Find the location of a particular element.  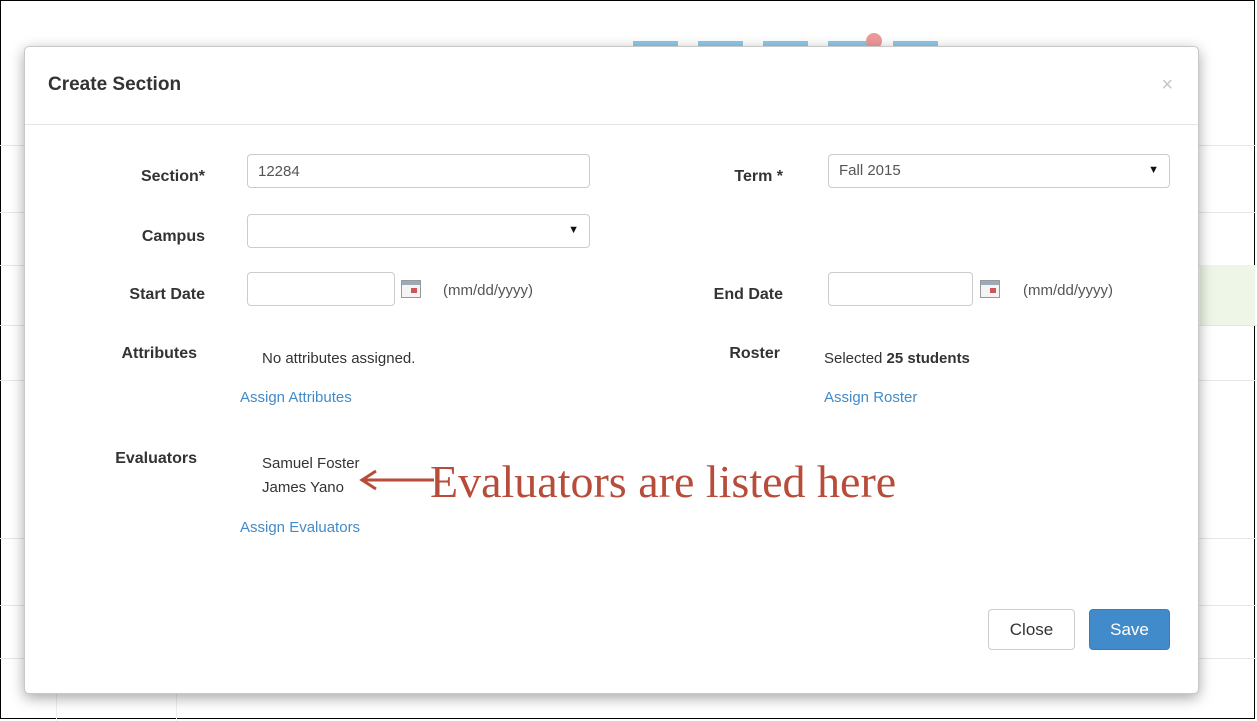

evaluators-label: Evaluators is located at coordinates (156, 458).